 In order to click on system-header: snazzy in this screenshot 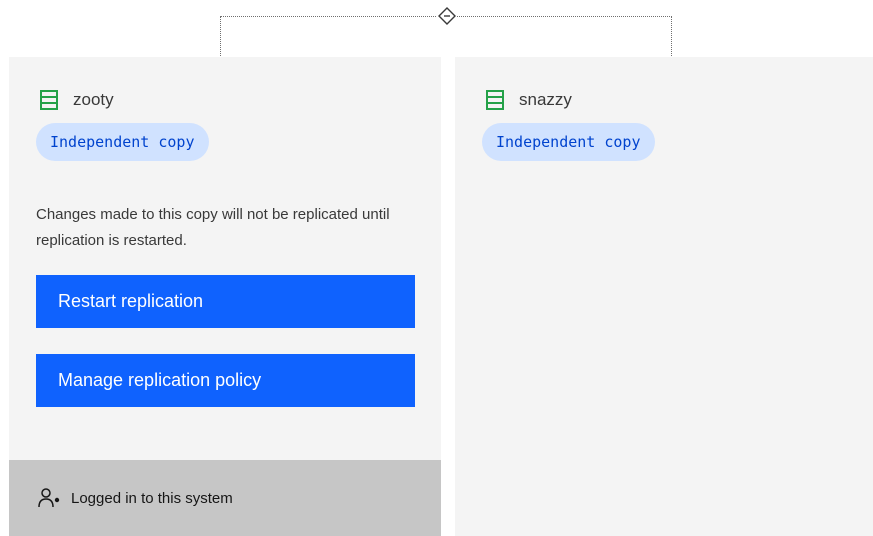, I will do `click(528, 100)`.